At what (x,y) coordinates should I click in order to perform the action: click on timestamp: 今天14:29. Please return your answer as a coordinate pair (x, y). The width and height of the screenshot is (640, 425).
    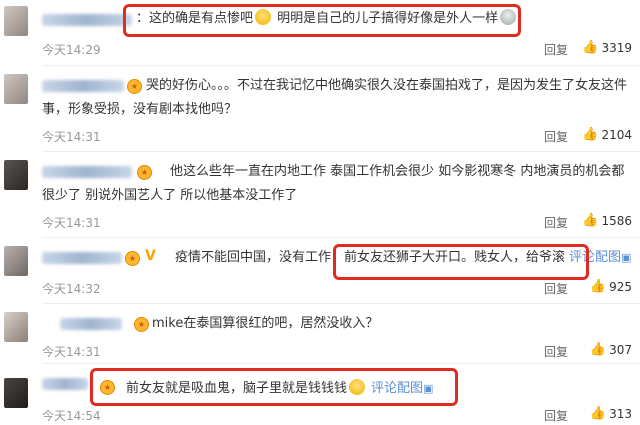
    Looking at the image, I should click on (71, 50).